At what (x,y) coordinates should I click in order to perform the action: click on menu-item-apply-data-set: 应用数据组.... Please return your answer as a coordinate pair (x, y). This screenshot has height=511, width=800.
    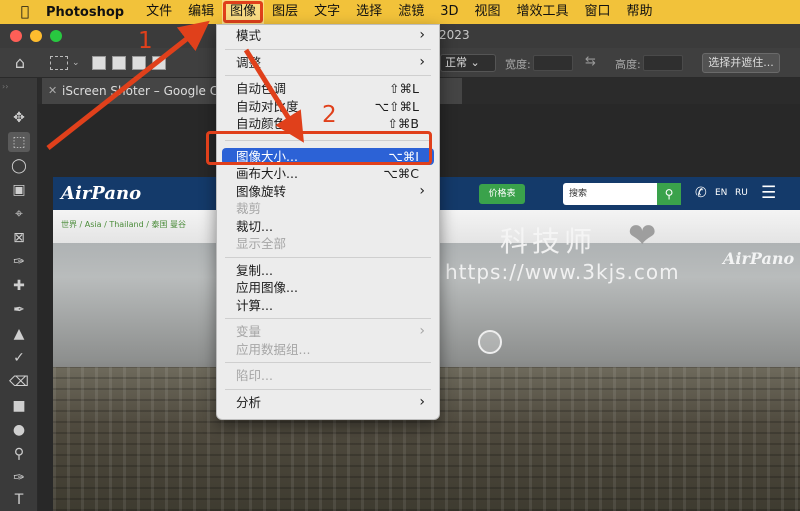
    Looking at the image, I should click on (328, 350).